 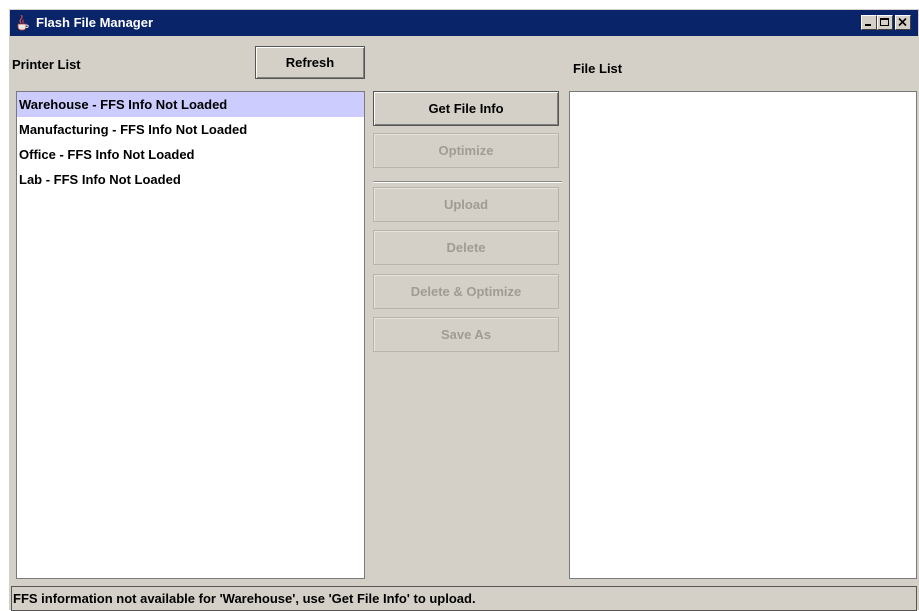 What do you see at coordinates (190, 104) in the screenshot?
I see `printer-list-item: Warehouse - FFS Info Not Loaded` at bounding box center [190, 104].